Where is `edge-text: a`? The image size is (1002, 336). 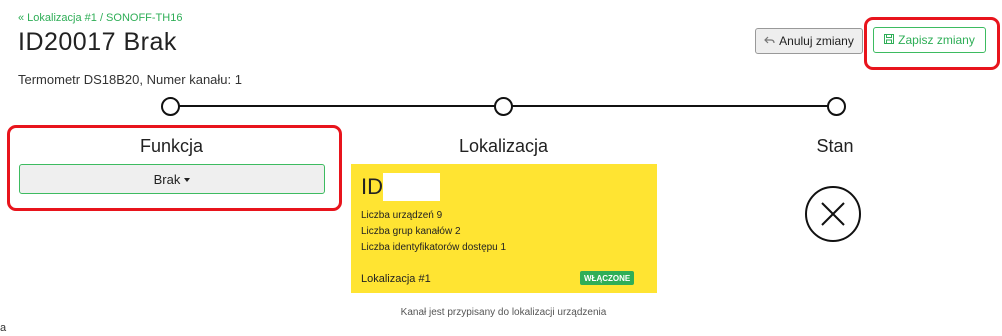
edge-text: a is located at coordinates (3, 328).